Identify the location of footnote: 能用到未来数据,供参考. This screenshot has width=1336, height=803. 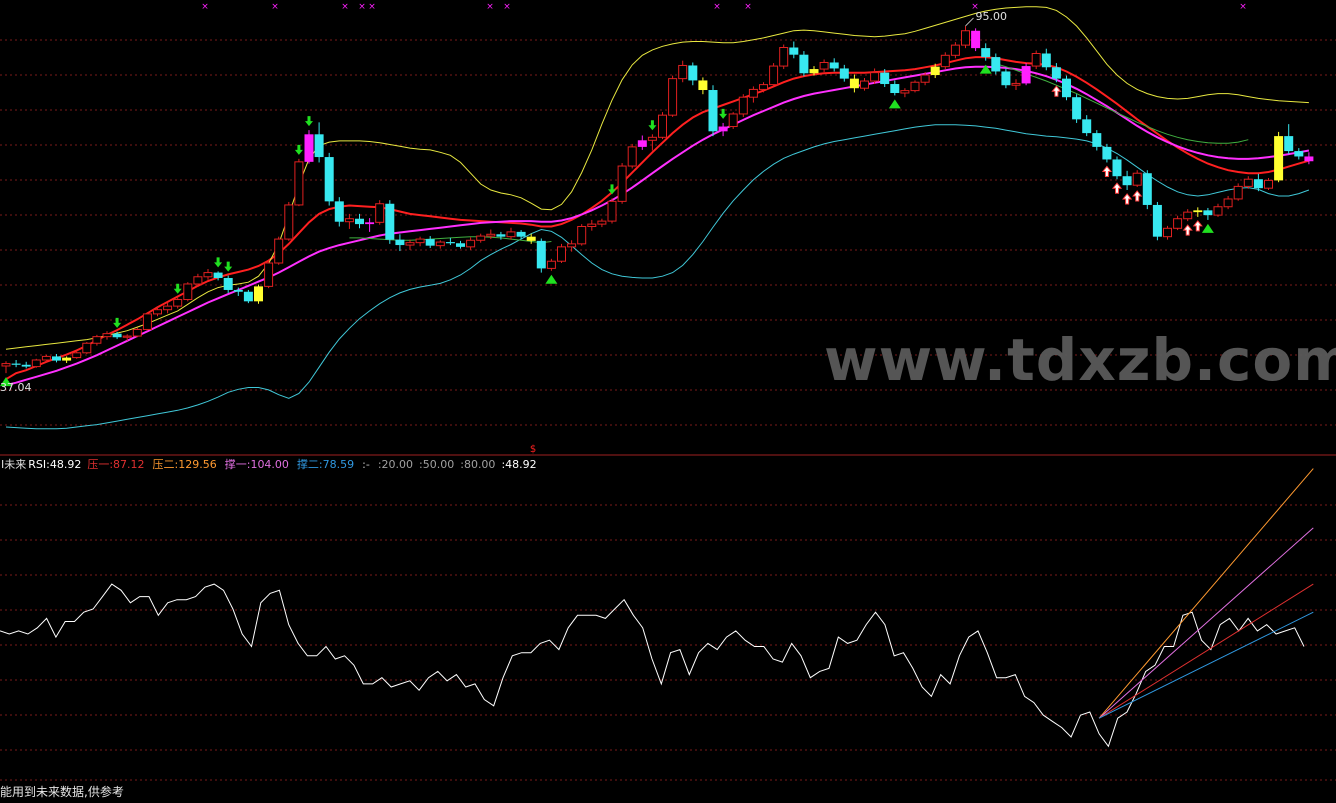
(62, 792).